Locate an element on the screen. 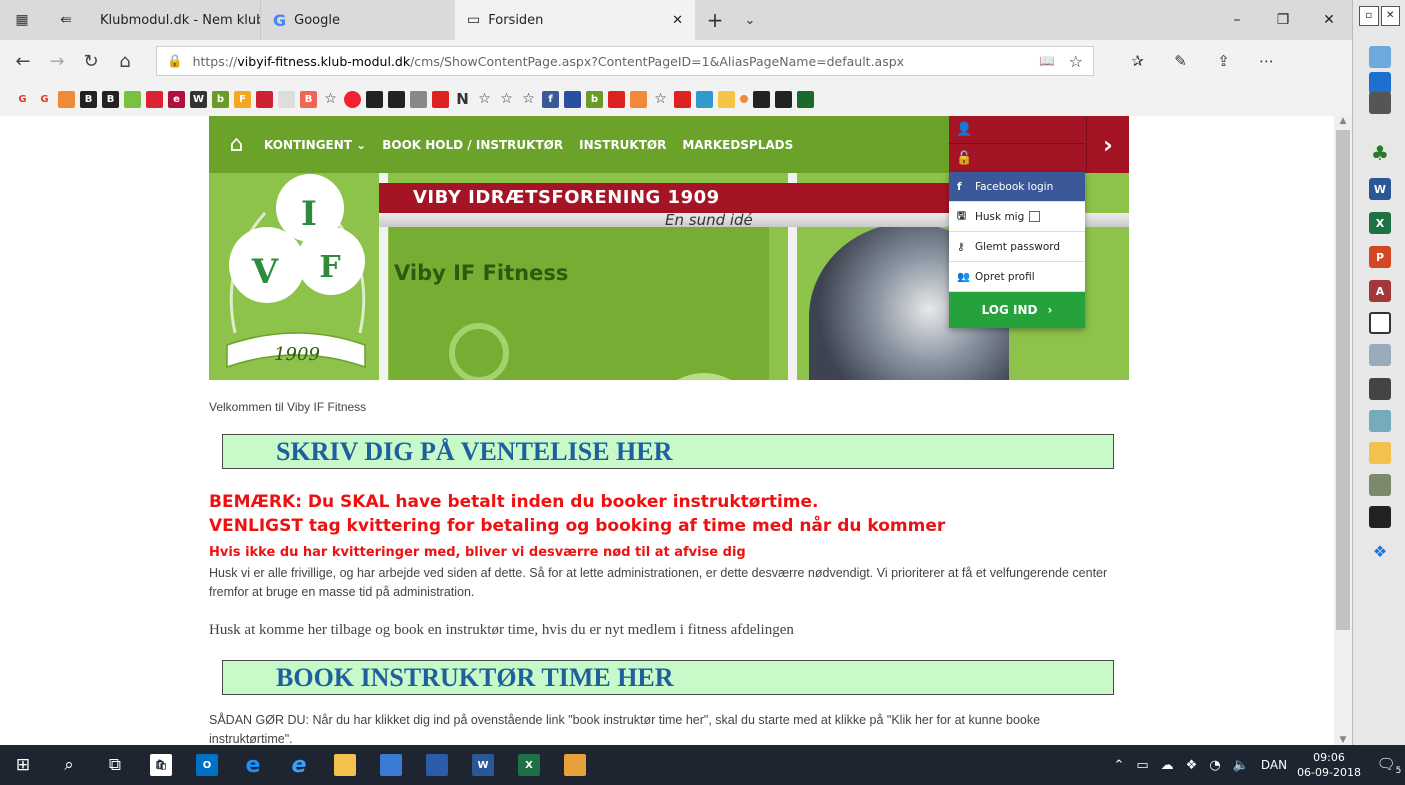 This screenshot has width=1405, height=785. photo-icon is located at coordinates (1380, 485).